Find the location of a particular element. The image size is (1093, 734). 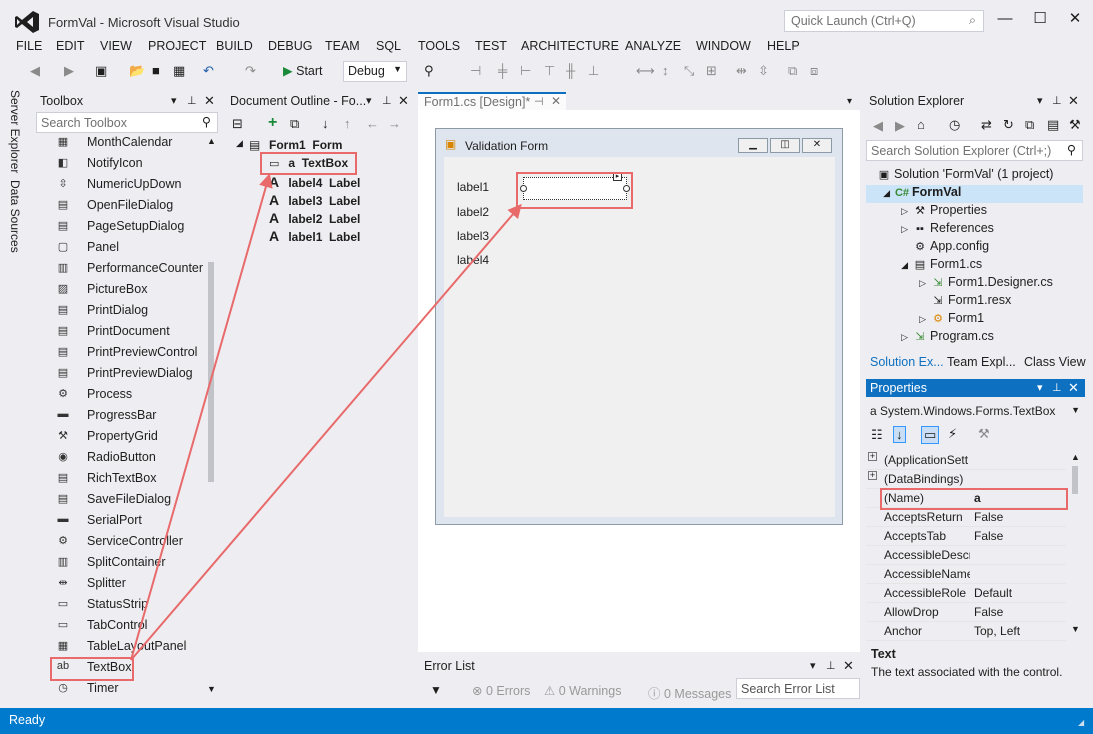

start-debugging-button: ▶ Start is located at coordinates (303, 70).